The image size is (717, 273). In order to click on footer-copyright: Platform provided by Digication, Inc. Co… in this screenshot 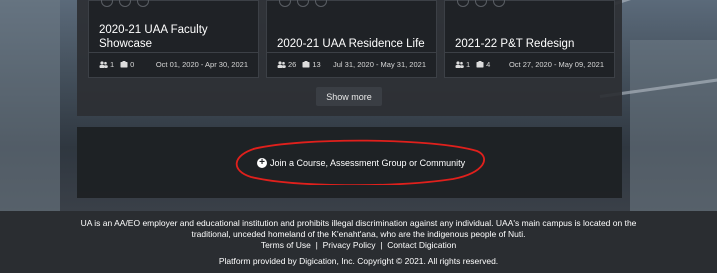, I will do `click(358, 261)`.